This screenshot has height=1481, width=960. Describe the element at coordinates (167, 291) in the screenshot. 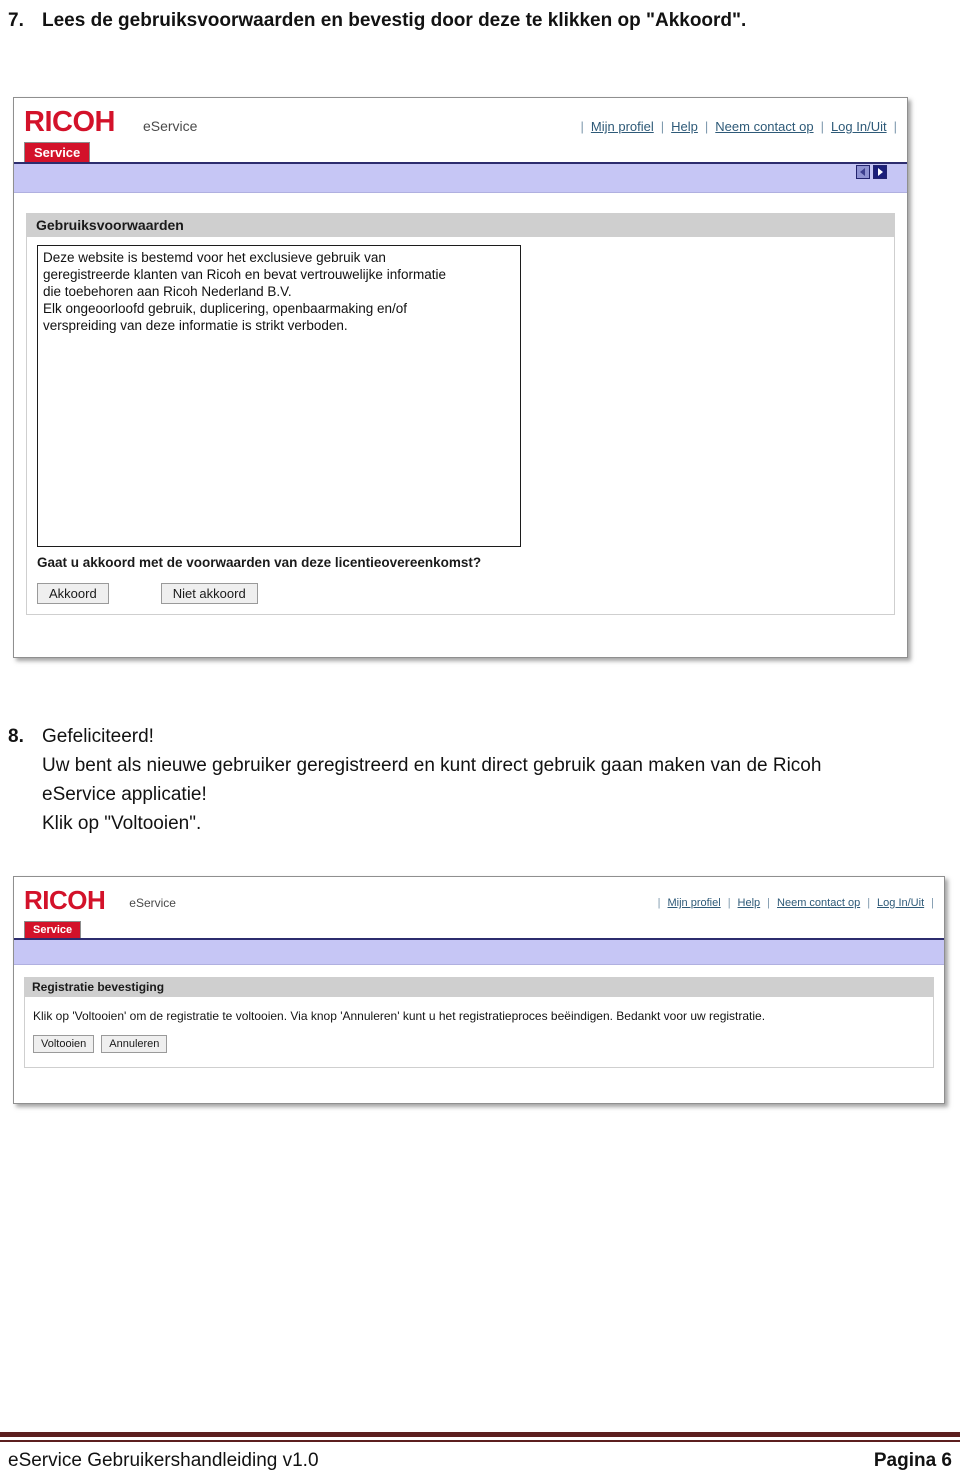

I see `terms-line-3: die toebehoren aan Ricoh Nederland B.V.` at that location.